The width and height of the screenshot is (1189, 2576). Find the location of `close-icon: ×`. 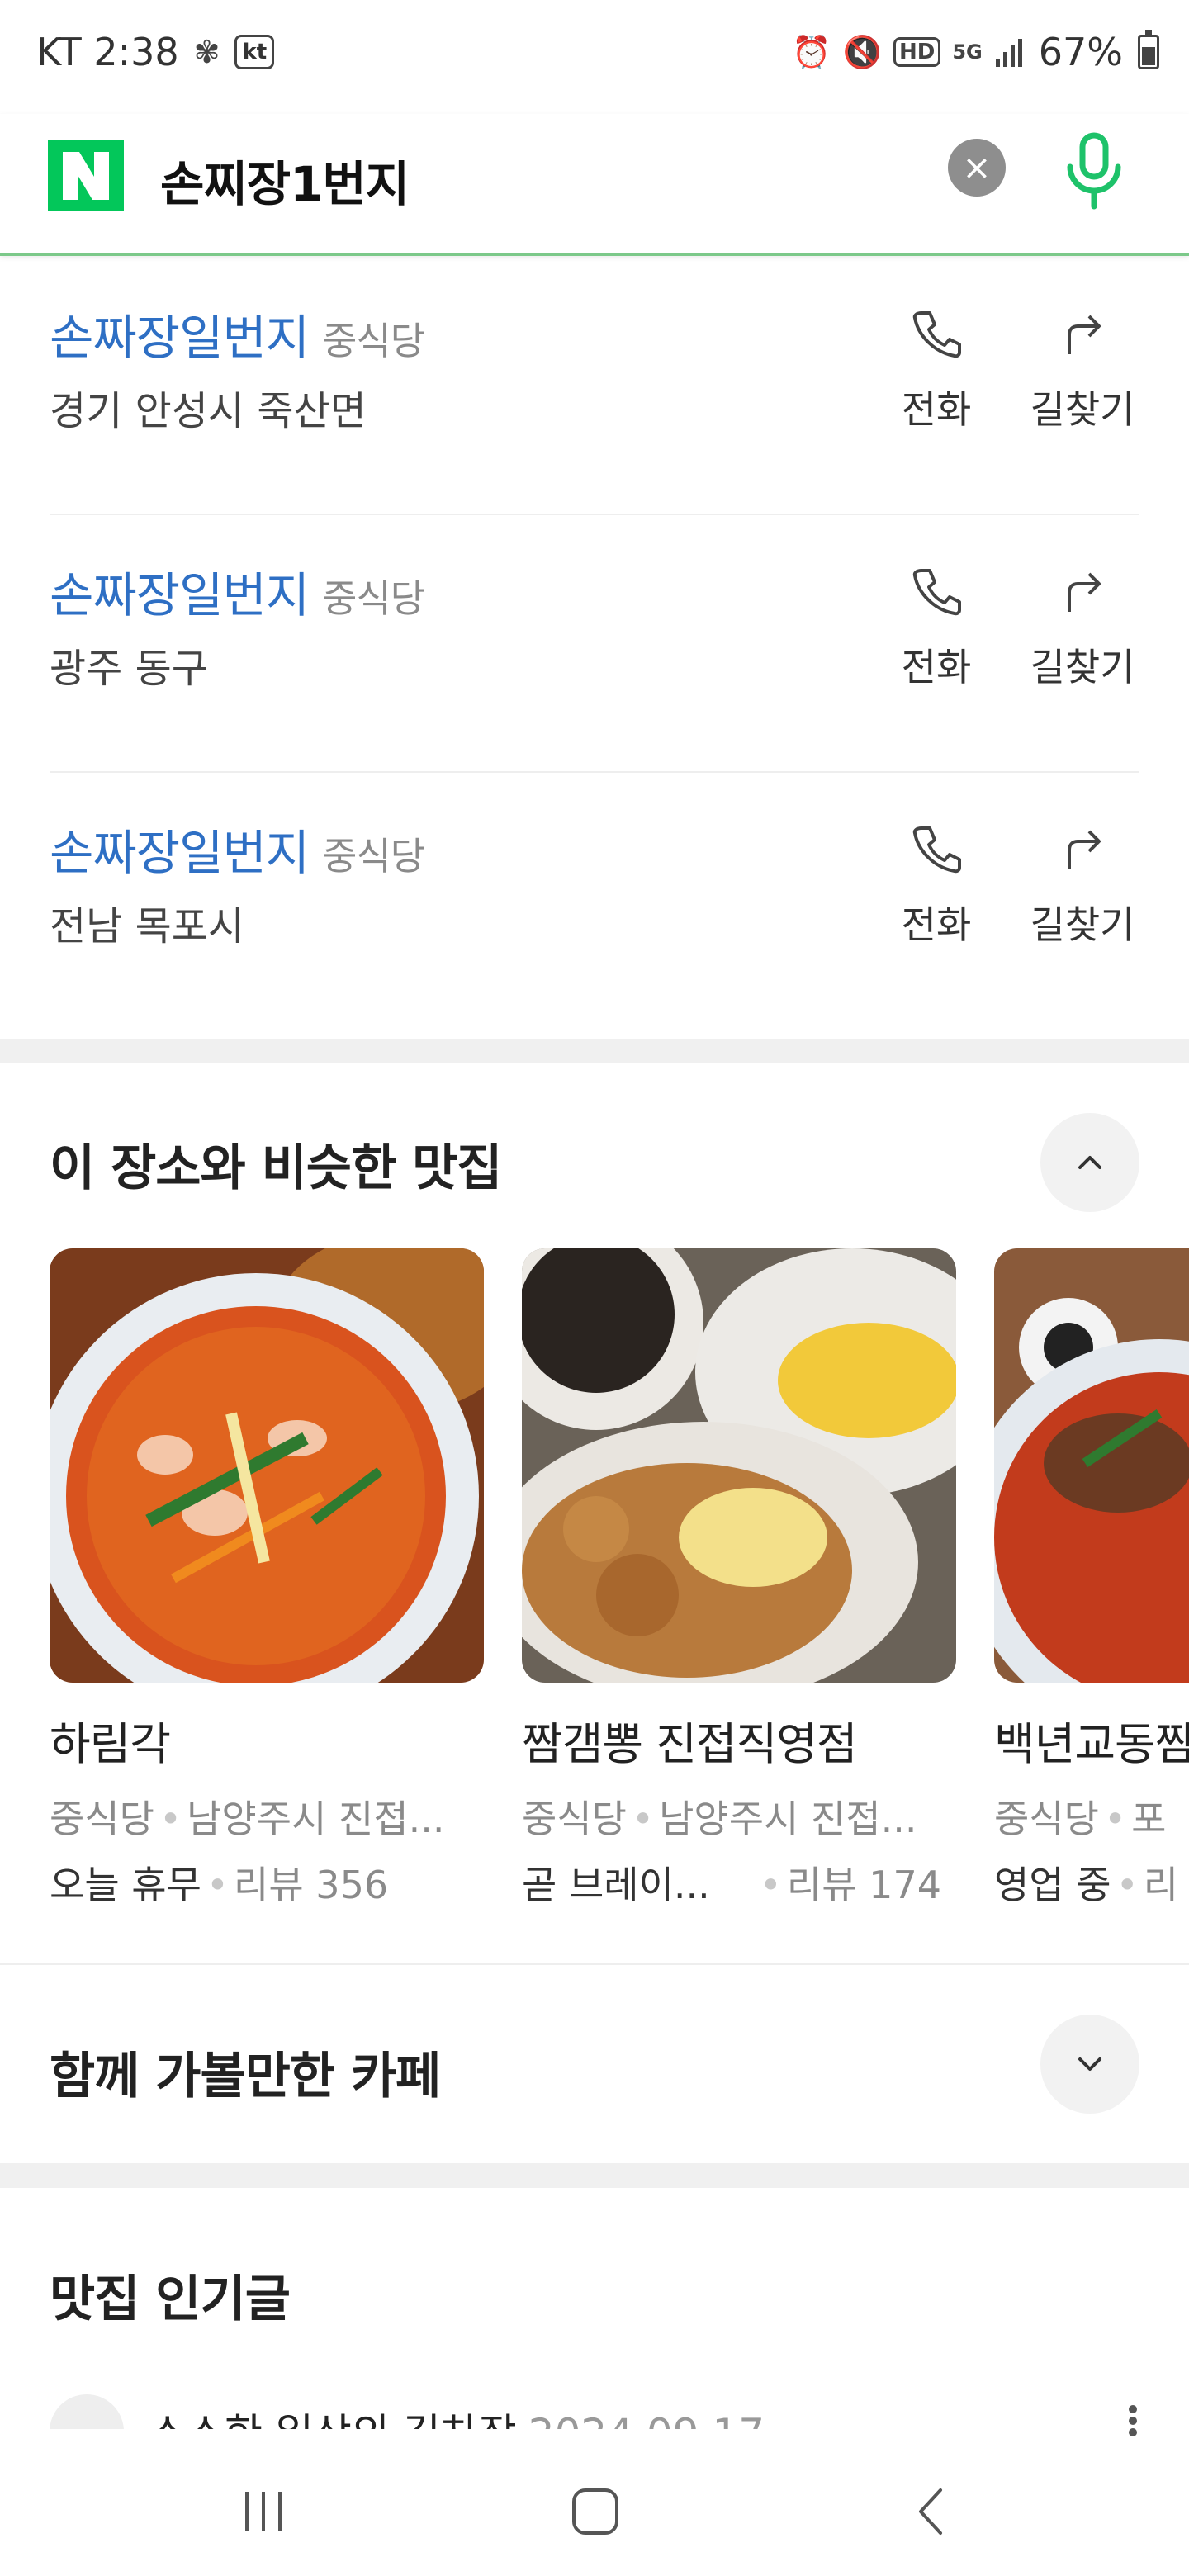

close-icon: × is located at coordinates (977, 167).